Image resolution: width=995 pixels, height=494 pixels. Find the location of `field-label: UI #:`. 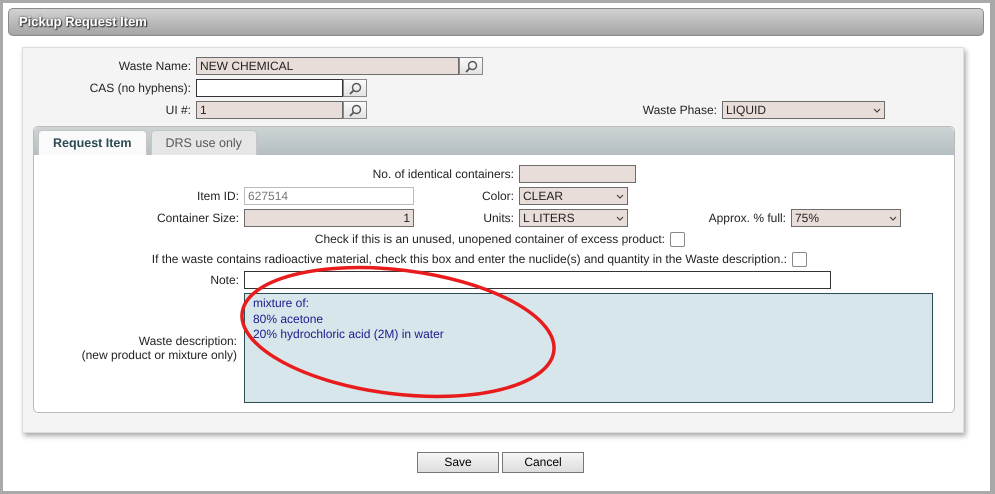

field-label: UI #: is located at coordinates (178, 109).